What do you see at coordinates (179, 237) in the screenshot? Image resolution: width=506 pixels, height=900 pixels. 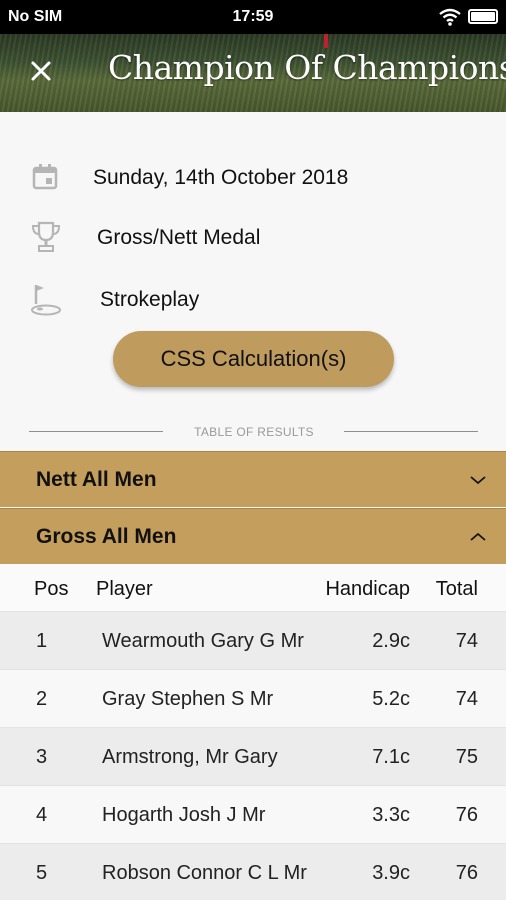 I see `event-format: Gross/Nett Medal` at bounding box center [179, 237].